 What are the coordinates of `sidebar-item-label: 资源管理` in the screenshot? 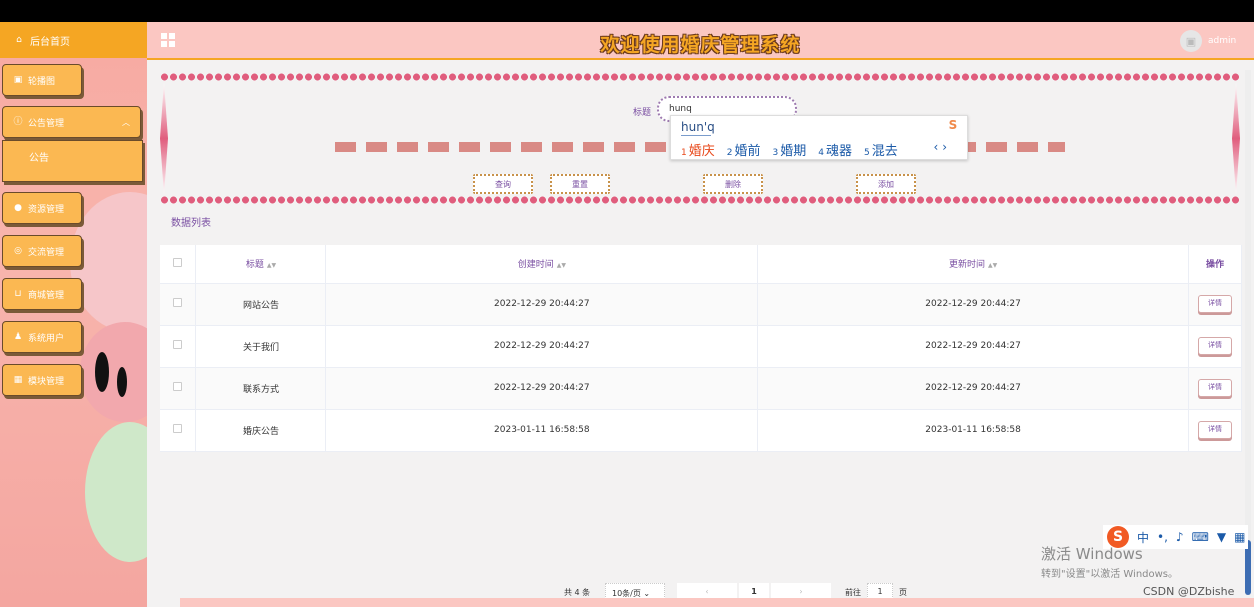 It's located at (46, 209).